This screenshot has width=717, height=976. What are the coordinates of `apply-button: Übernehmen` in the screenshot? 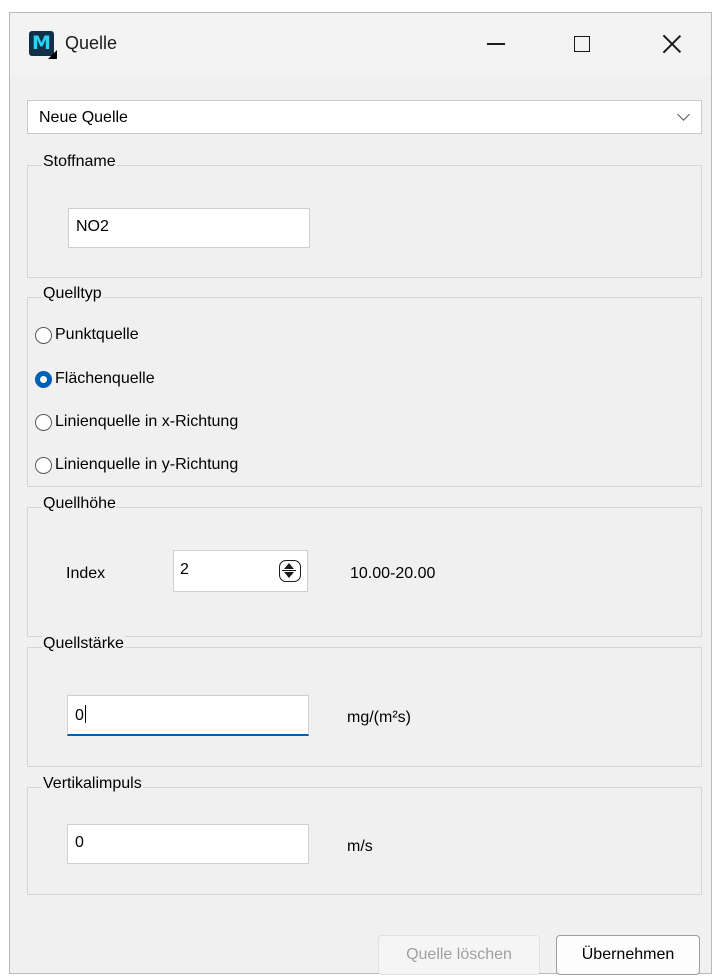 It's located at (628, 955).